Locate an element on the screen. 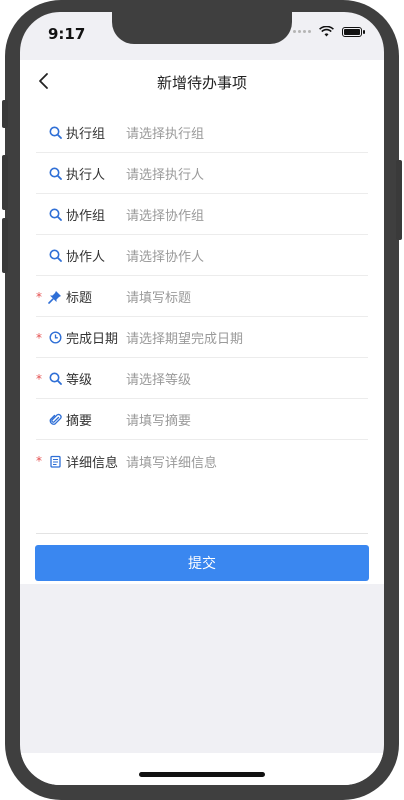 The image size is (404, 800). field-label-wrap: 协作组 is located at coordinates (76, 214).